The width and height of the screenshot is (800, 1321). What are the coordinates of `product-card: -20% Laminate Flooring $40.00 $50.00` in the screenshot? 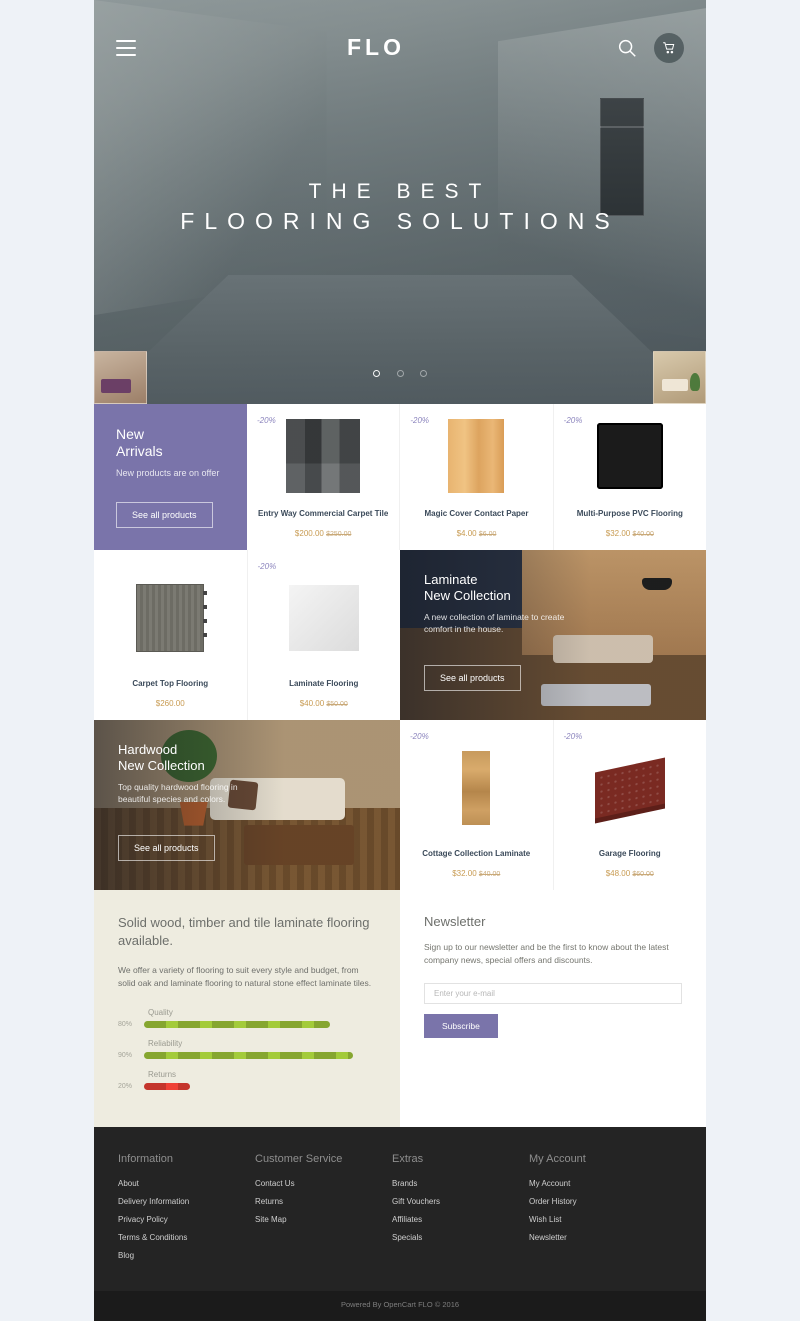 It's located at (323, 635).